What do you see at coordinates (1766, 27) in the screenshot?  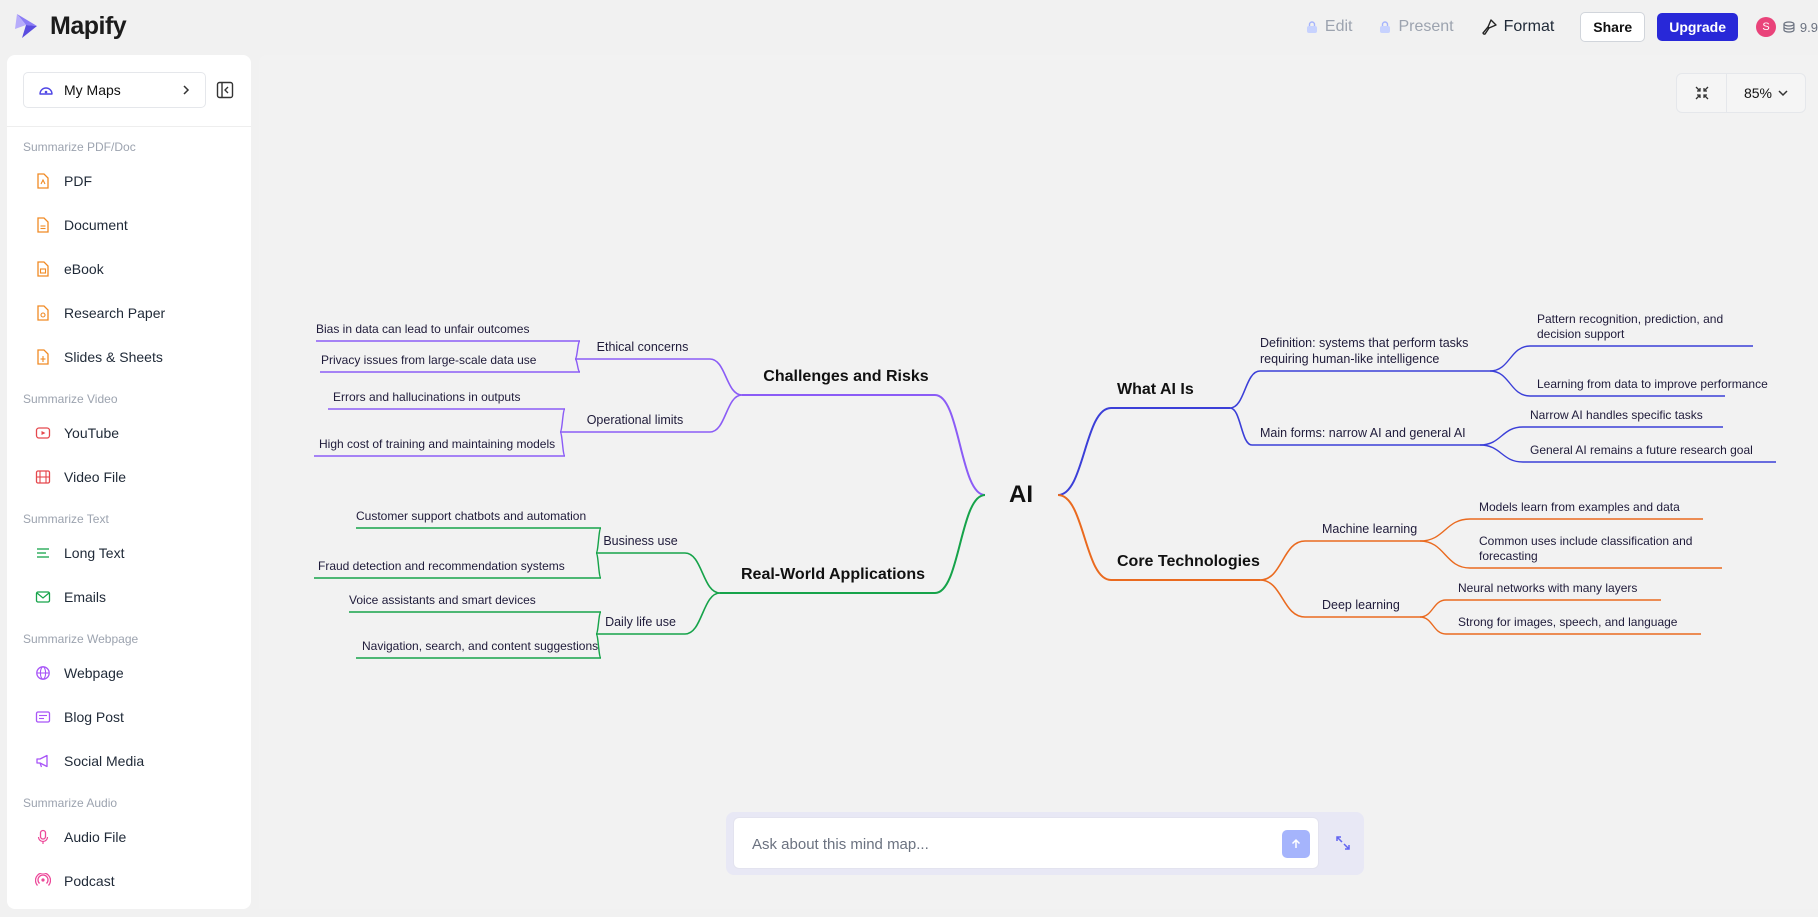 I see `user-avatar: S` at bounding box center [1766, 27].